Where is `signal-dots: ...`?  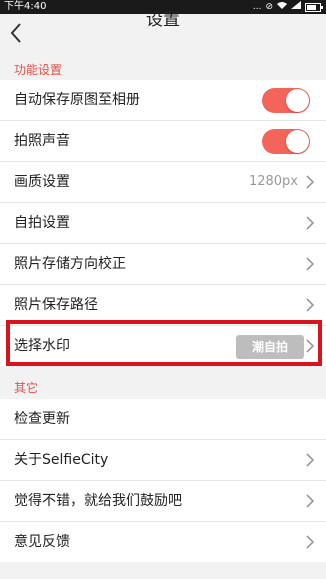 signal-dots: ... is located at coordinates (257, 7).